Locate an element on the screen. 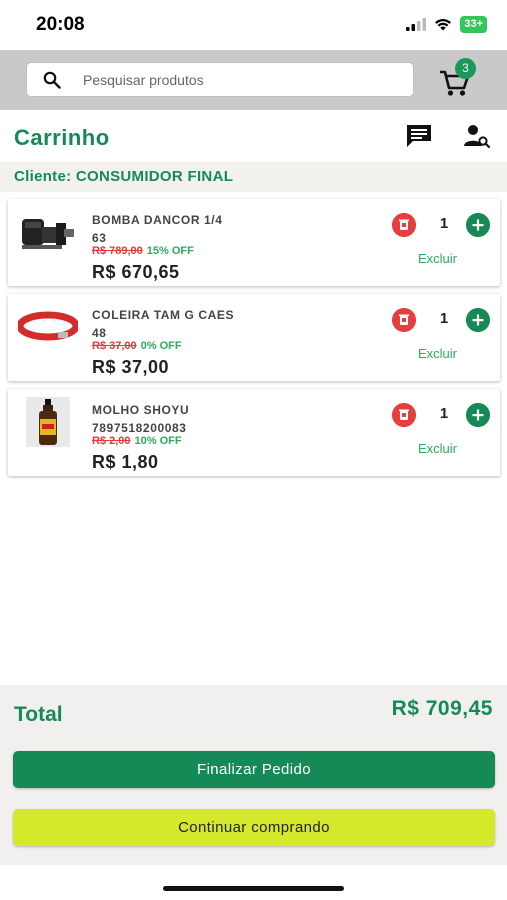 This screenshot has width=507, height=900. continue-shopping-button: Continuar comprando is located at coordinates (254, 827).